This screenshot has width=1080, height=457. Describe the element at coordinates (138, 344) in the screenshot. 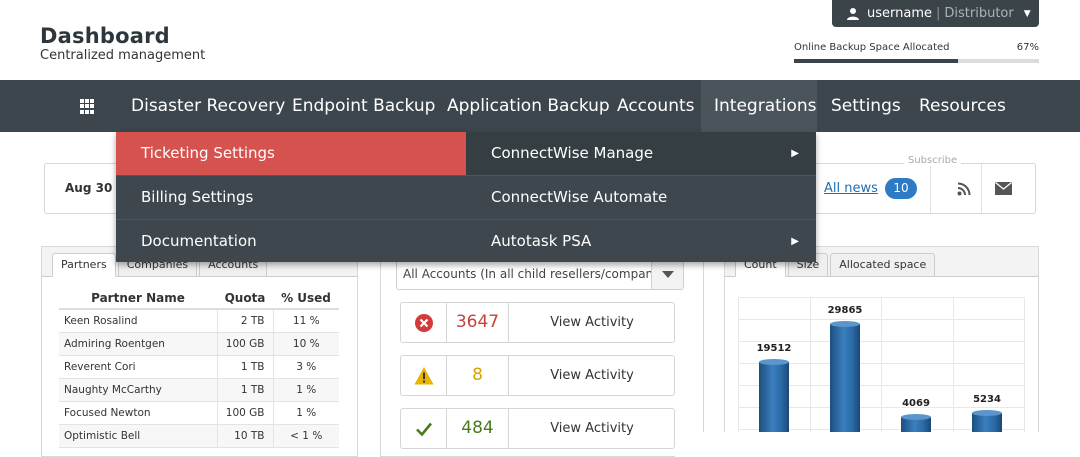

I see `partner-name-cell: Admiring Roentgen` at that location.